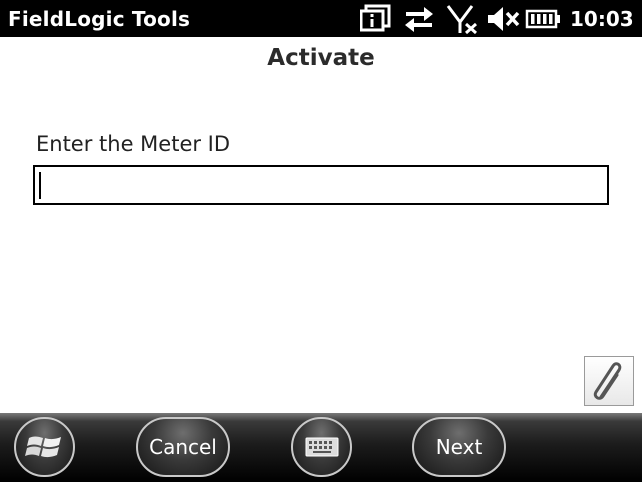 The height and width of the screenshot is (482, 642). I want to click on start-button, so click(44, 447).